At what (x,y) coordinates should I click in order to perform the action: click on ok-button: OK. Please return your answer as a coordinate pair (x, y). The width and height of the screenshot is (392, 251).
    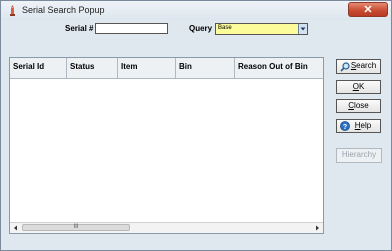
    Looking at the image, I should click on (358, 87).